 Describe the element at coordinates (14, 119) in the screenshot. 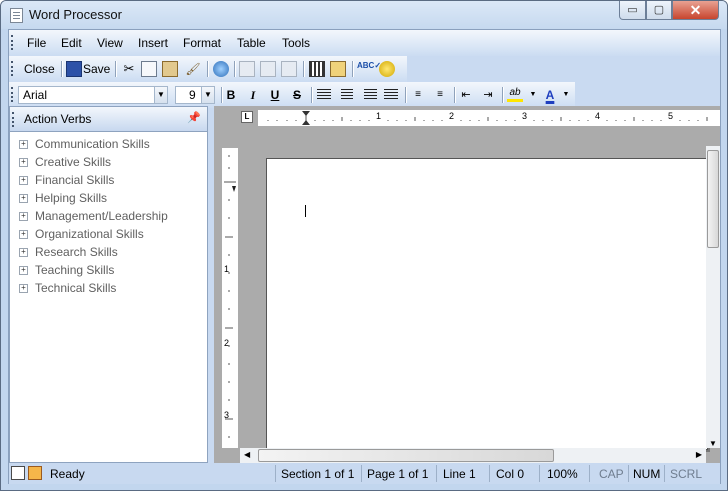

I see `pane-grip` at that location.